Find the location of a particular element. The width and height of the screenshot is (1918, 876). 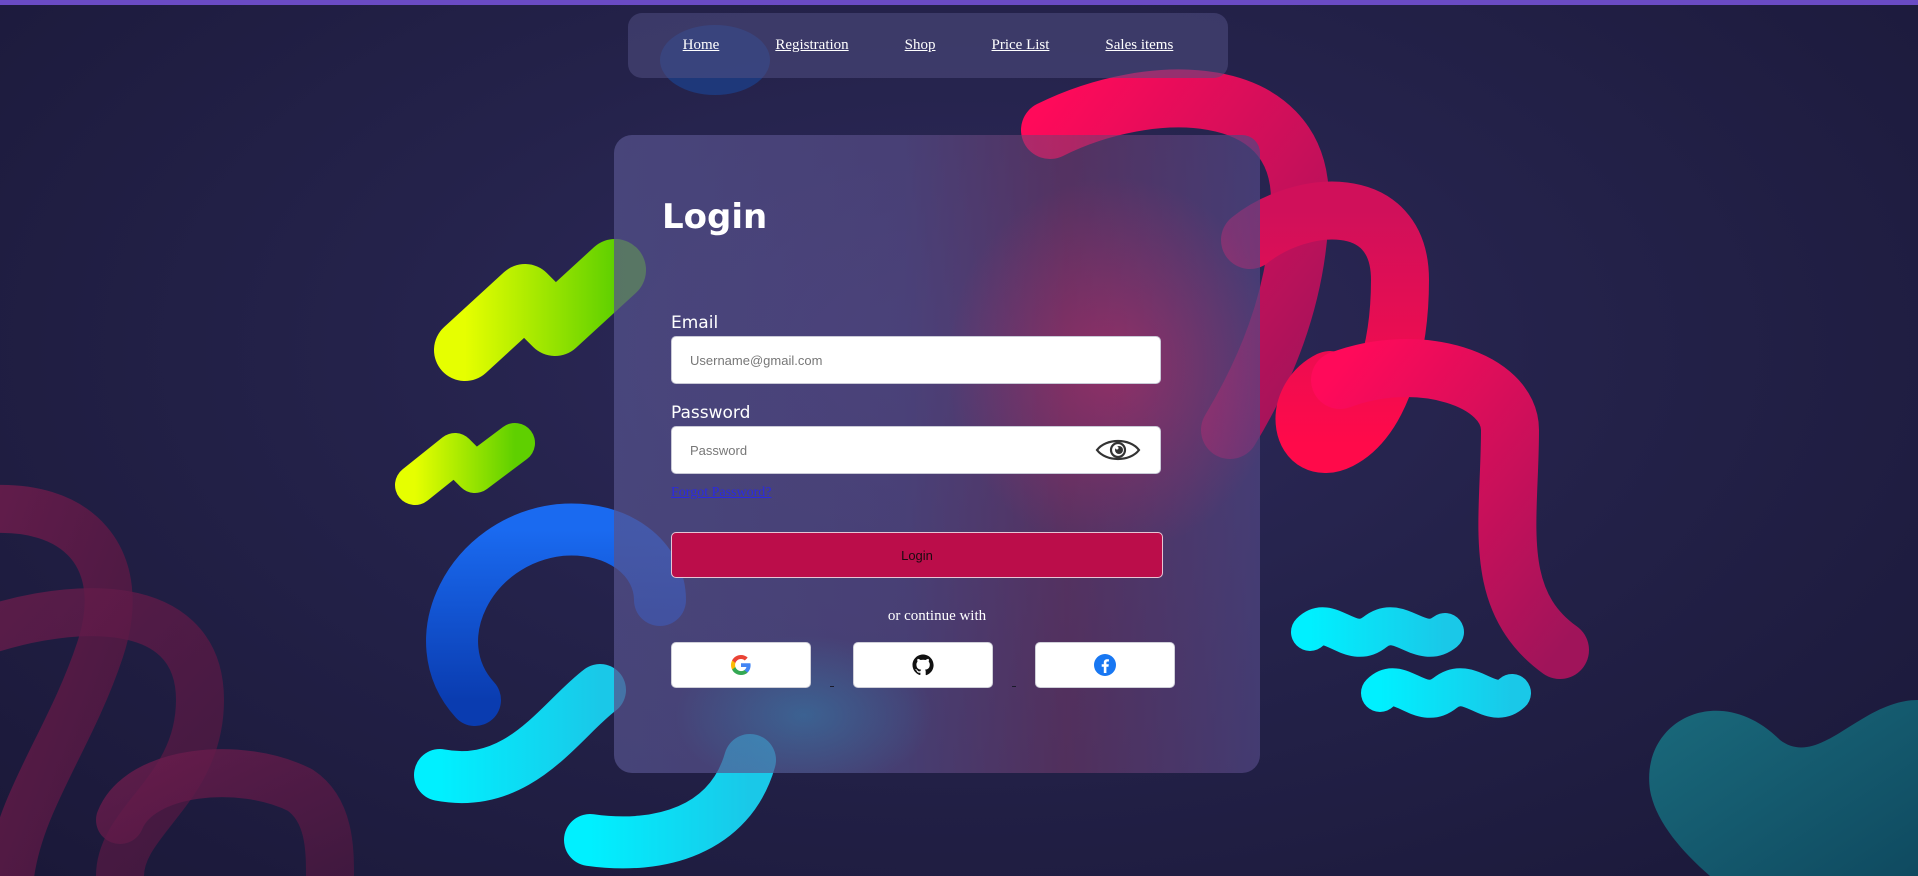

google-login-button is located at coordinates (741, 665).